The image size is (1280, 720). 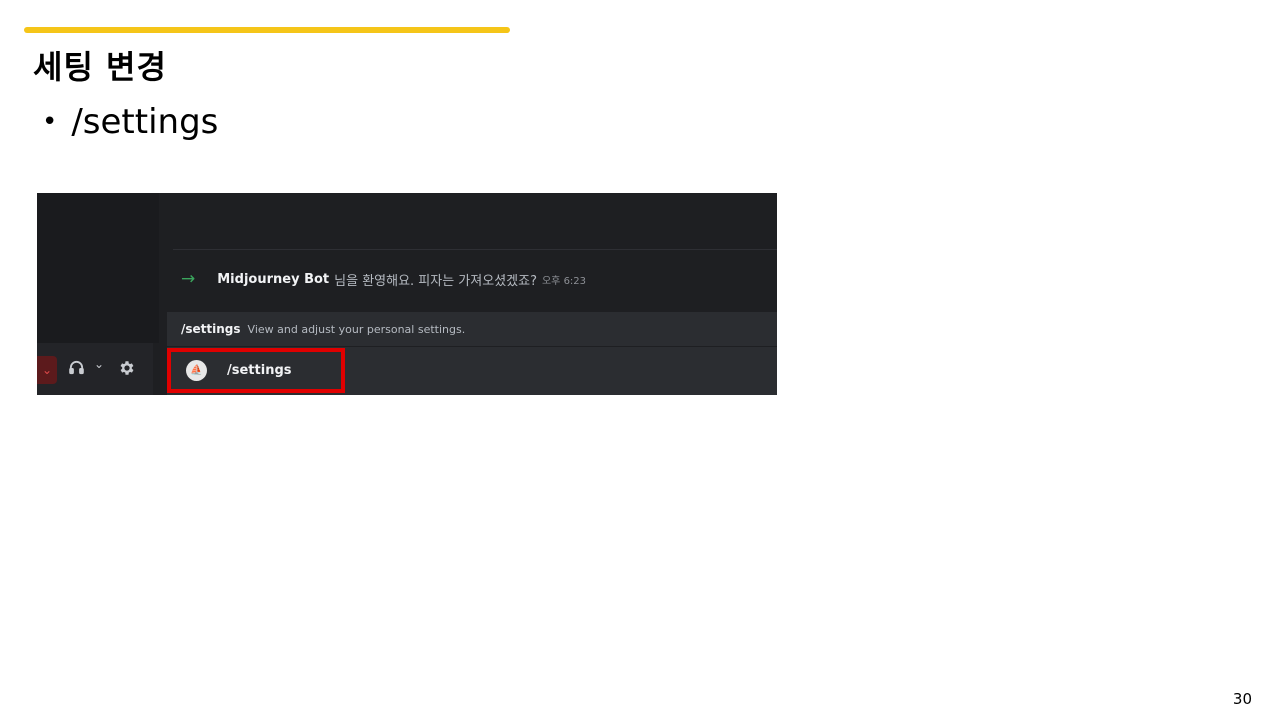 I want to click on bot-name: Midjourney Bot, so click(x=273, y=279).